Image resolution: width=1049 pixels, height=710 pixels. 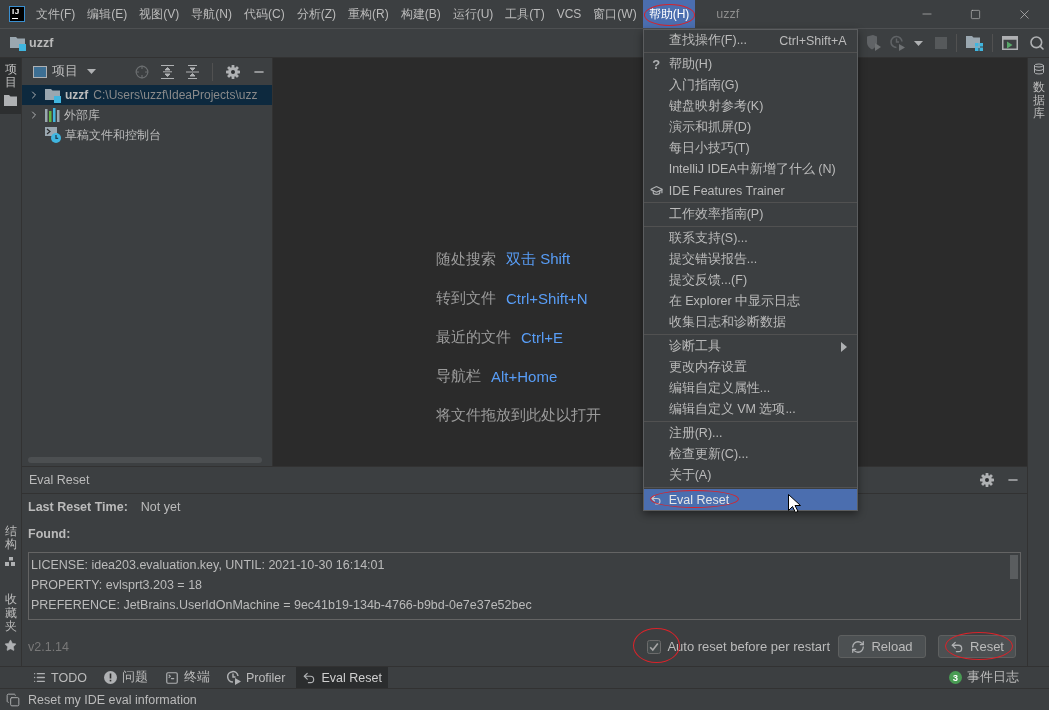 I want to click on tool-window-tab: TODO, so click(x=60, y=677).